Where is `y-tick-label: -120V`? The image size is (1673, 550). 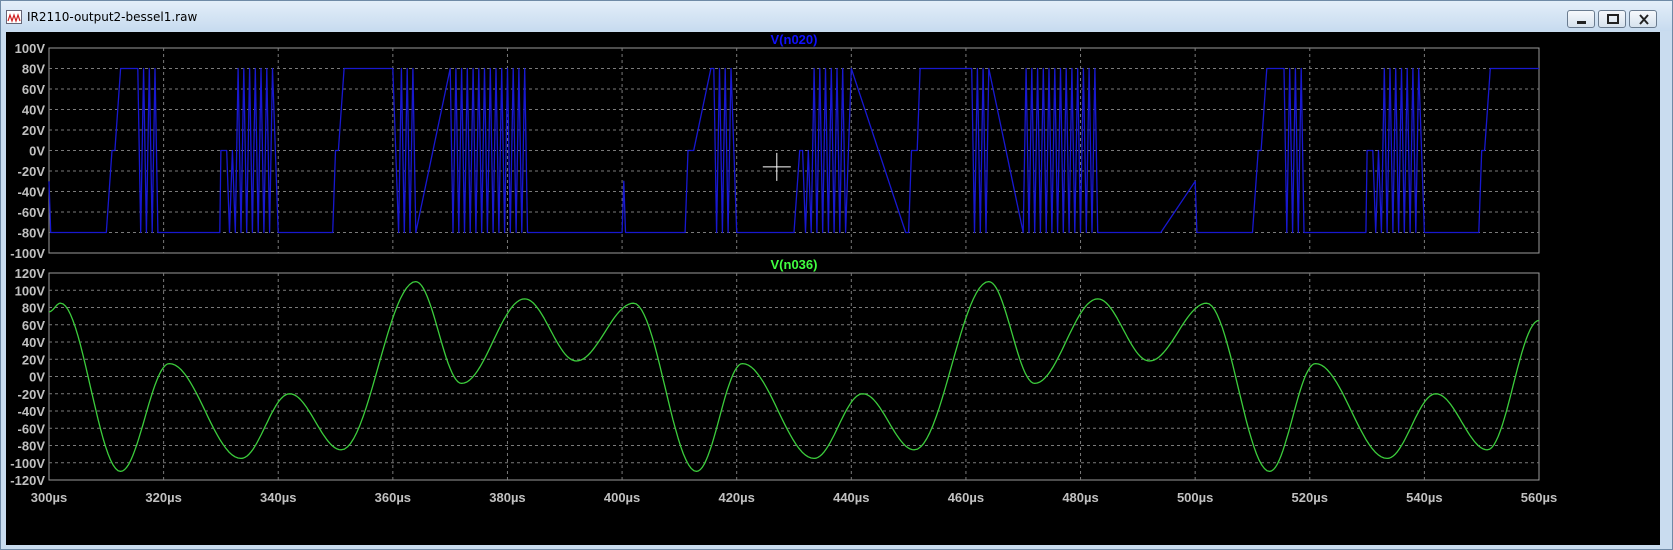 y-tick-label: -120V is located at coordinates (27, 480).